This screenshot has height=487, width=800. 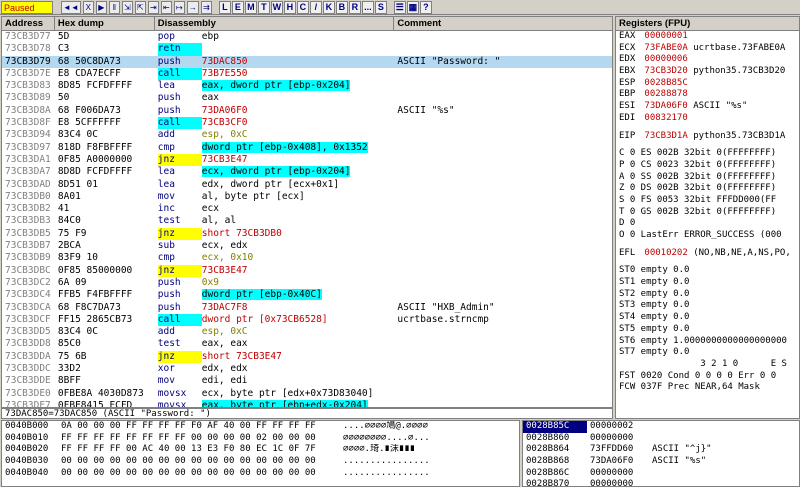 I want to click on column-disassembly: Disassembly, so click(x=275, y=23).